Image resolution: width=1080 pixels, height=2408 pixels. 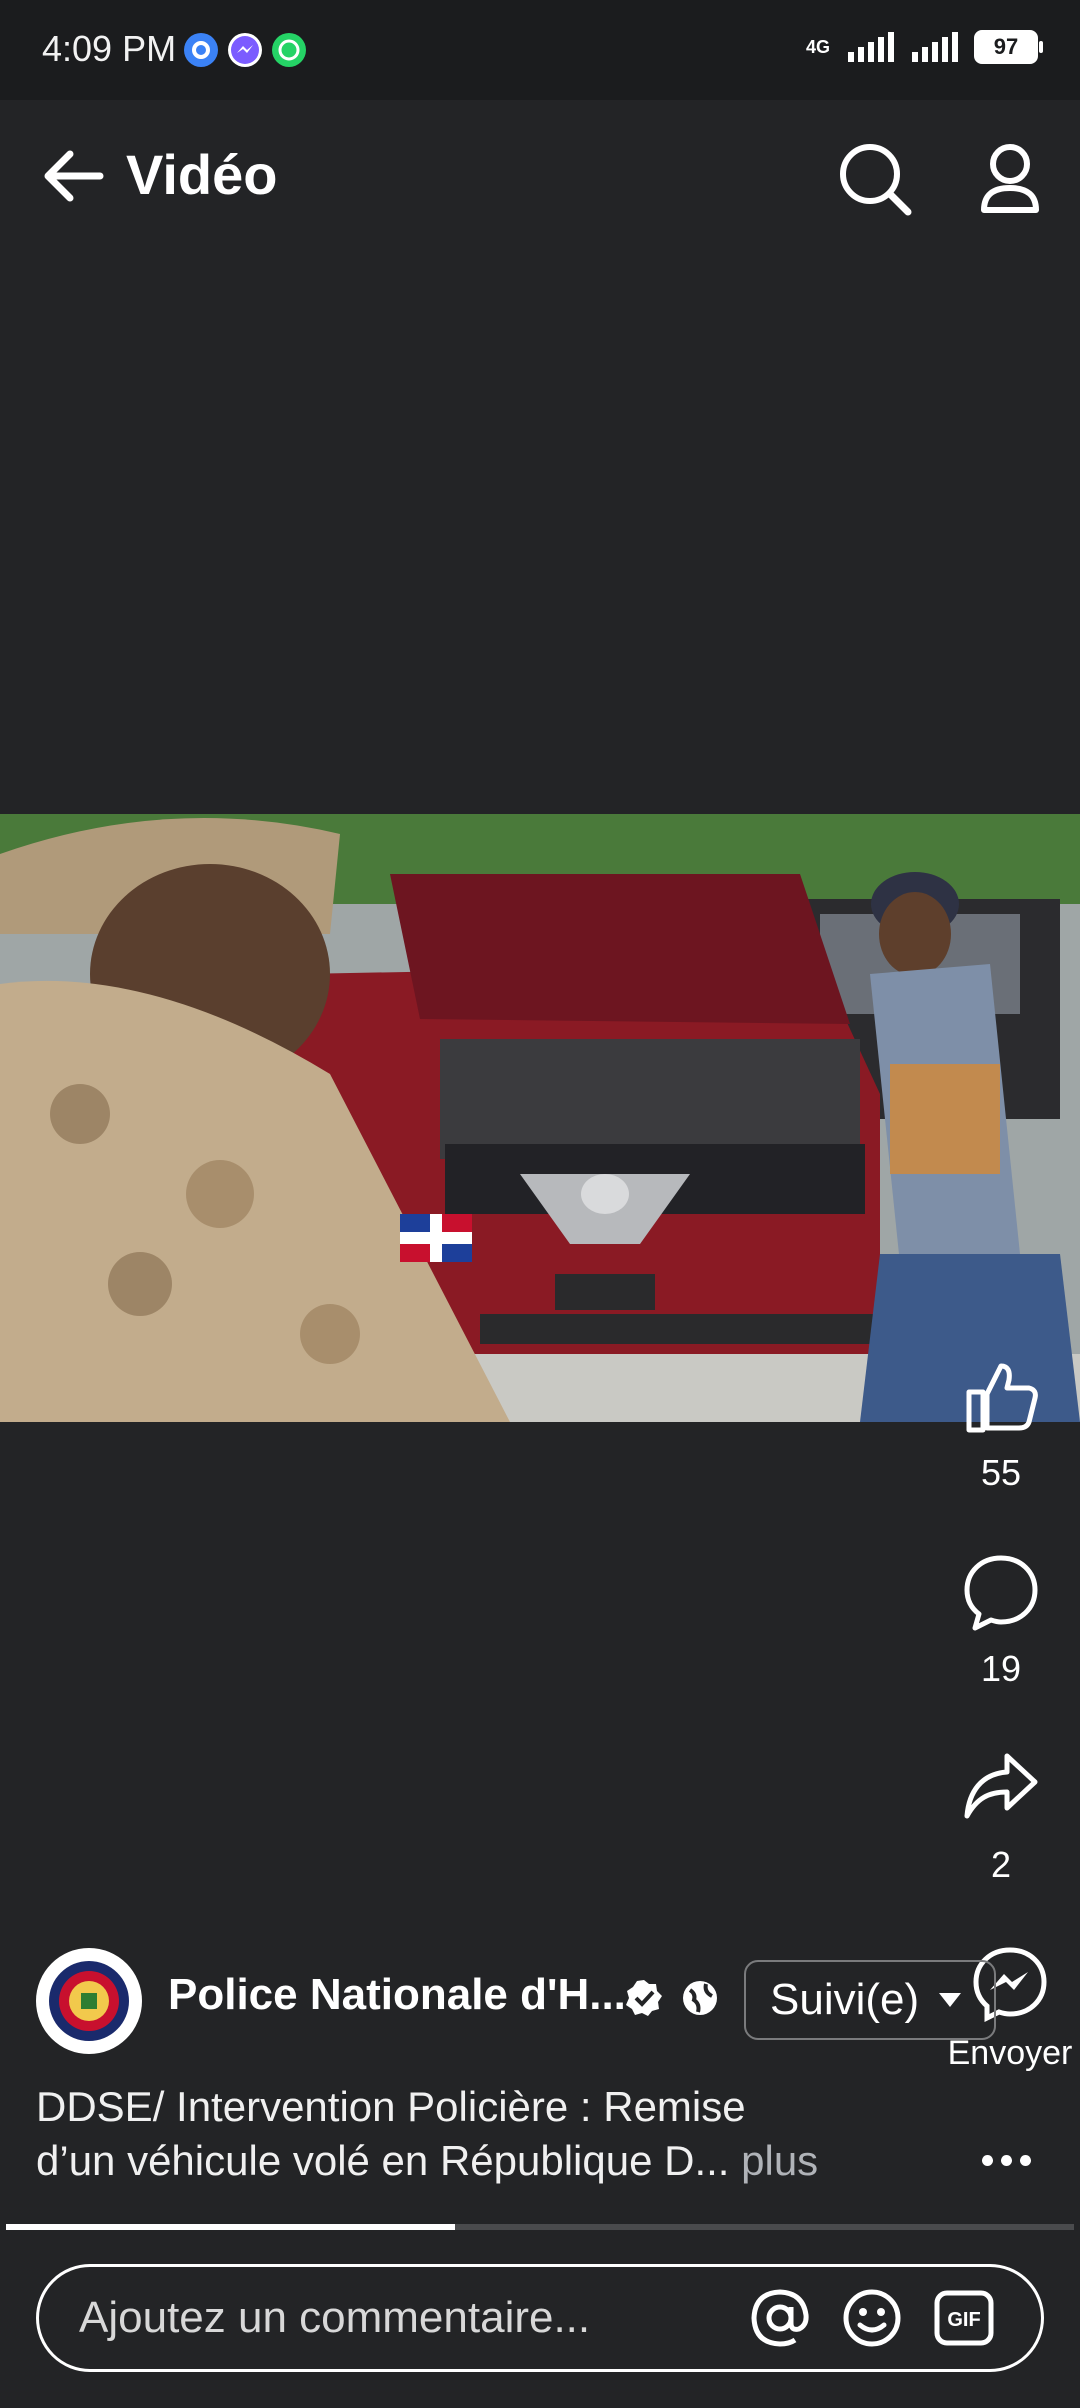 What do you see at coordinates (1001, 1864) in the screenshot?
I see `share-count: 2` at bounding box center [1001, 1864].